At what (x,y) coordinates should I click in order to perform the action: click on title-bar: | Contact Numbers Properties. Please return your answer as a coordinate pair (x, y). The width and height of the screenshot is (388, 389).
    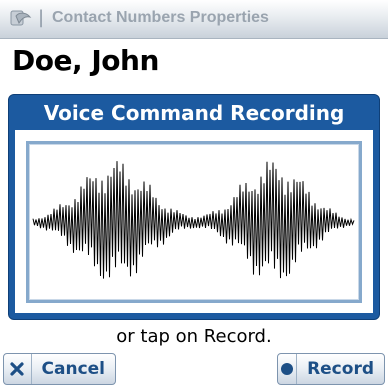
    Looking at the image, I should click on (194, 19).